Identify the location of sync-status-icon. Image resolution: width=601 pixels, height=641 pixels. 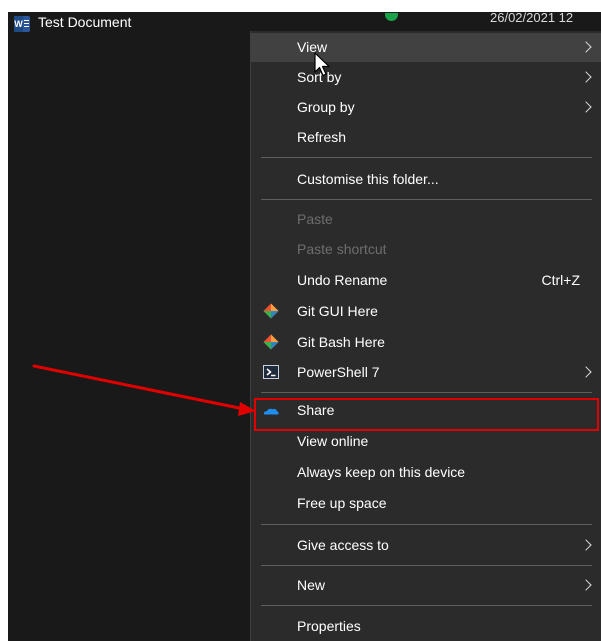
(391, 17).